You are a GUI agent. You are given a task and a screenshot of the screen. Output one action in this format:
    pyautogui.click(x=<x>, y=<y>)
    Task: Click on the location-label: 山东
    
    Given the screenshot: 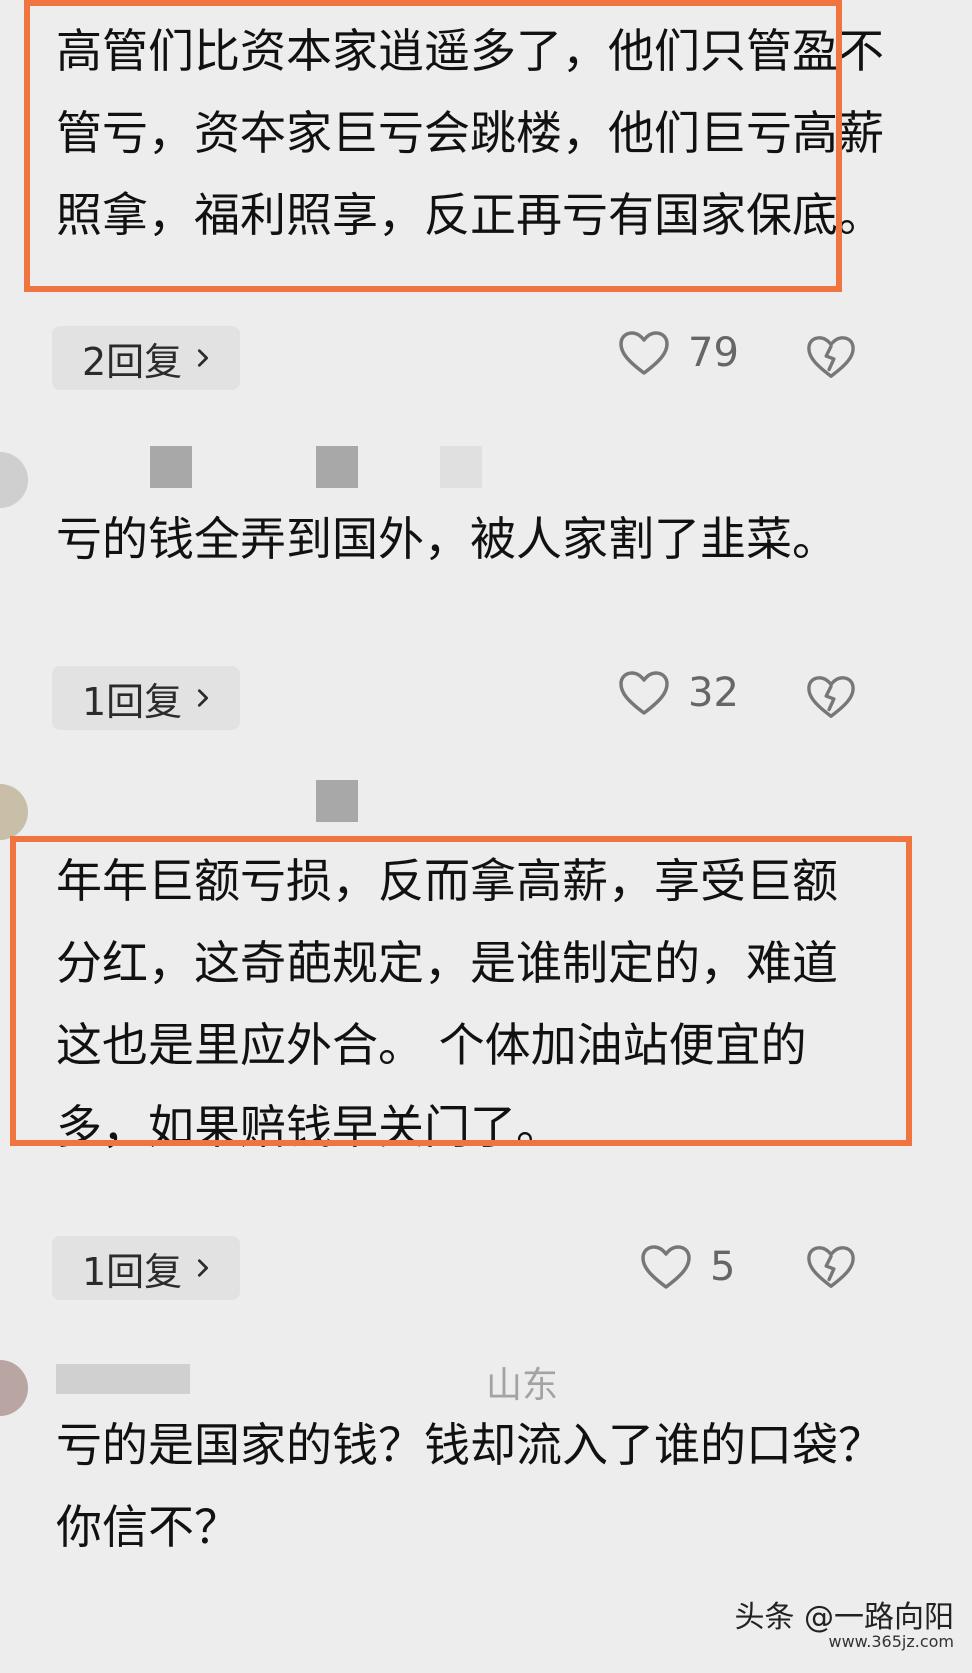 What is the action you would take?
    pyautogui.click(x=522, y=1385)
    